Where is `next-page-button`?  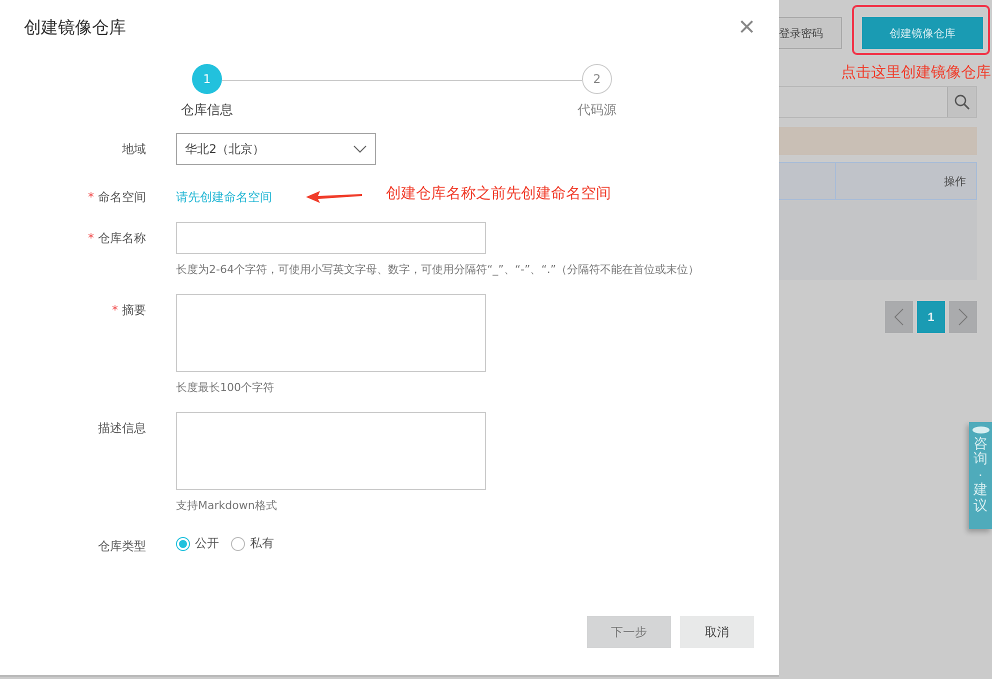
next-page-button is located at coordinates (963, 317).